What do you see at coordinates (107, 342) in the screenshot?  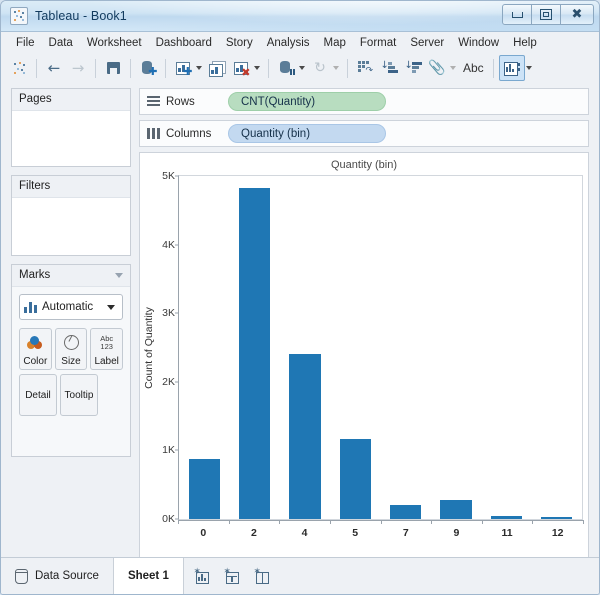 I see `abc-123-icon: Abc 123` at bounding box center [107, 342].